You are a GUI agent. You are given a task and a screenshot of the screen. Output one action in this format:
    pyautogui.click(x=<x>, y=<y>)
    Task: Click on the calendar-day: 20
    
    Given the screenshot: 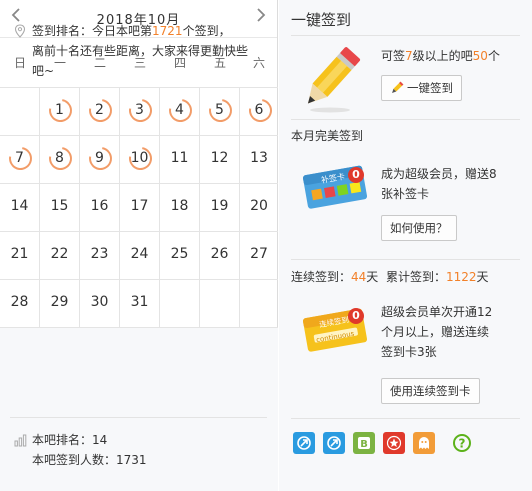 What is the action you would take?
    pyautogui.click(x=259, y=207)
    